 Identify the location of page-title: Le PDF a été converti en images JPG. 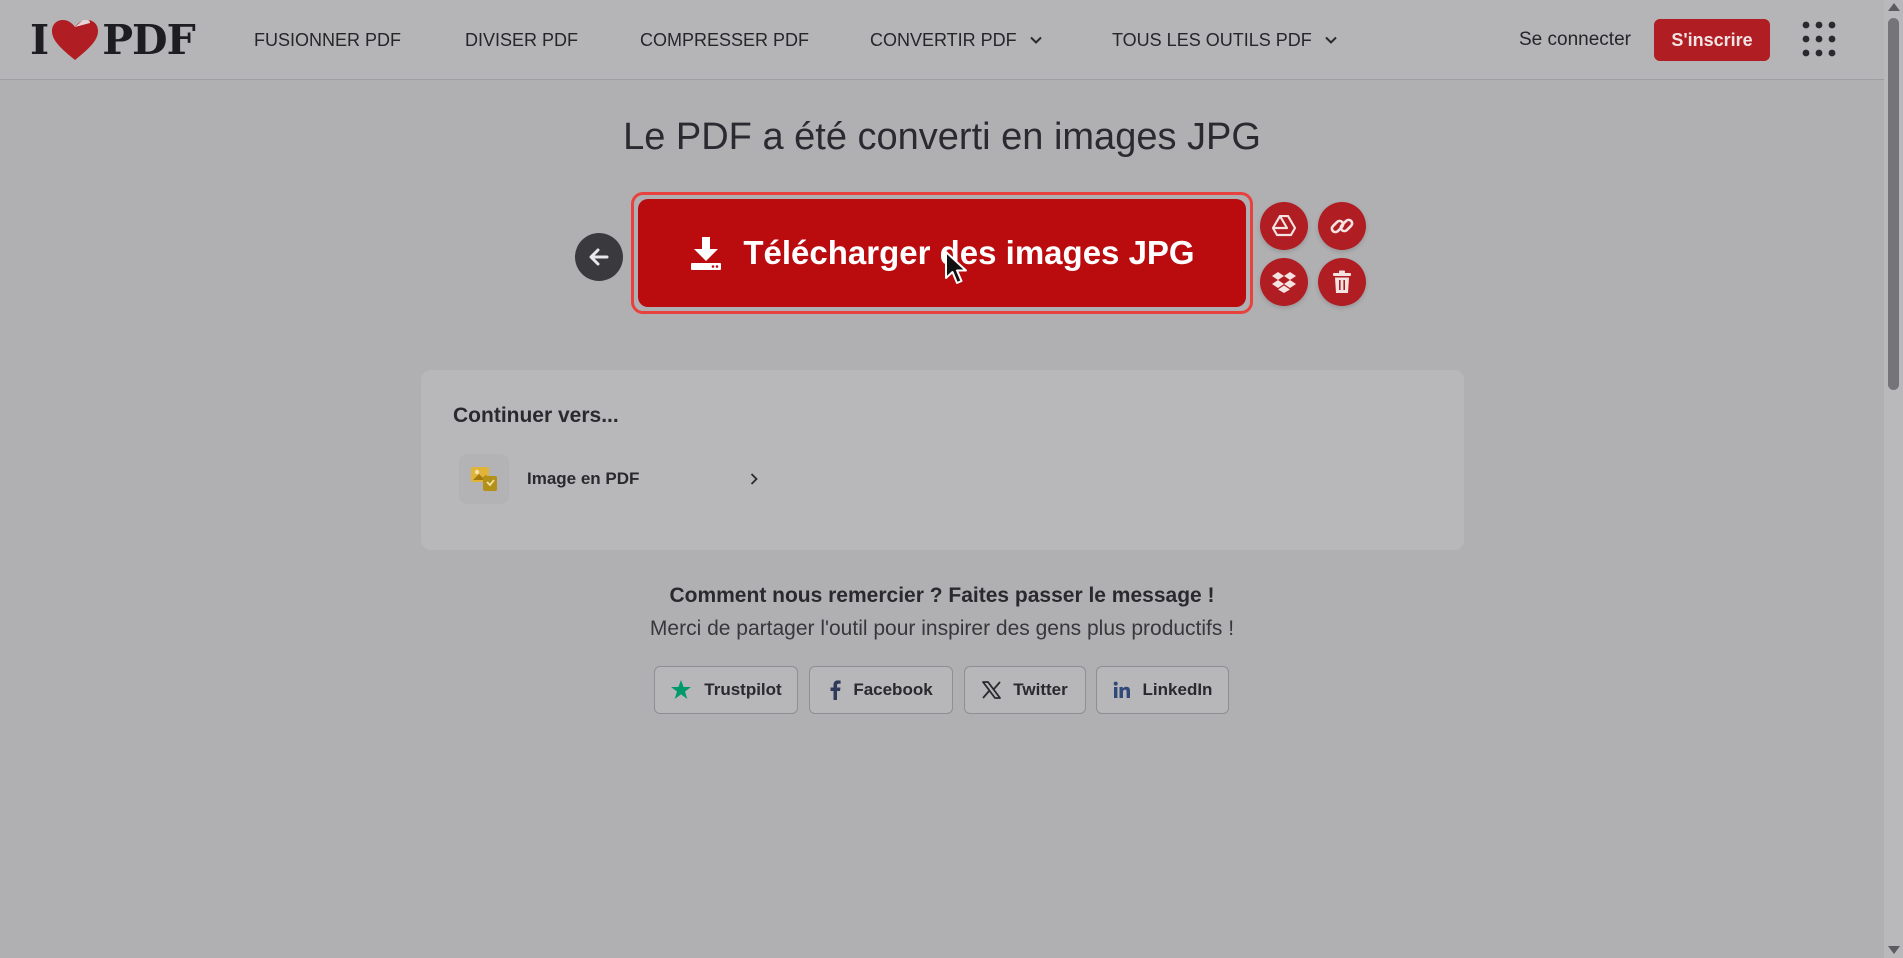
(942, 137).